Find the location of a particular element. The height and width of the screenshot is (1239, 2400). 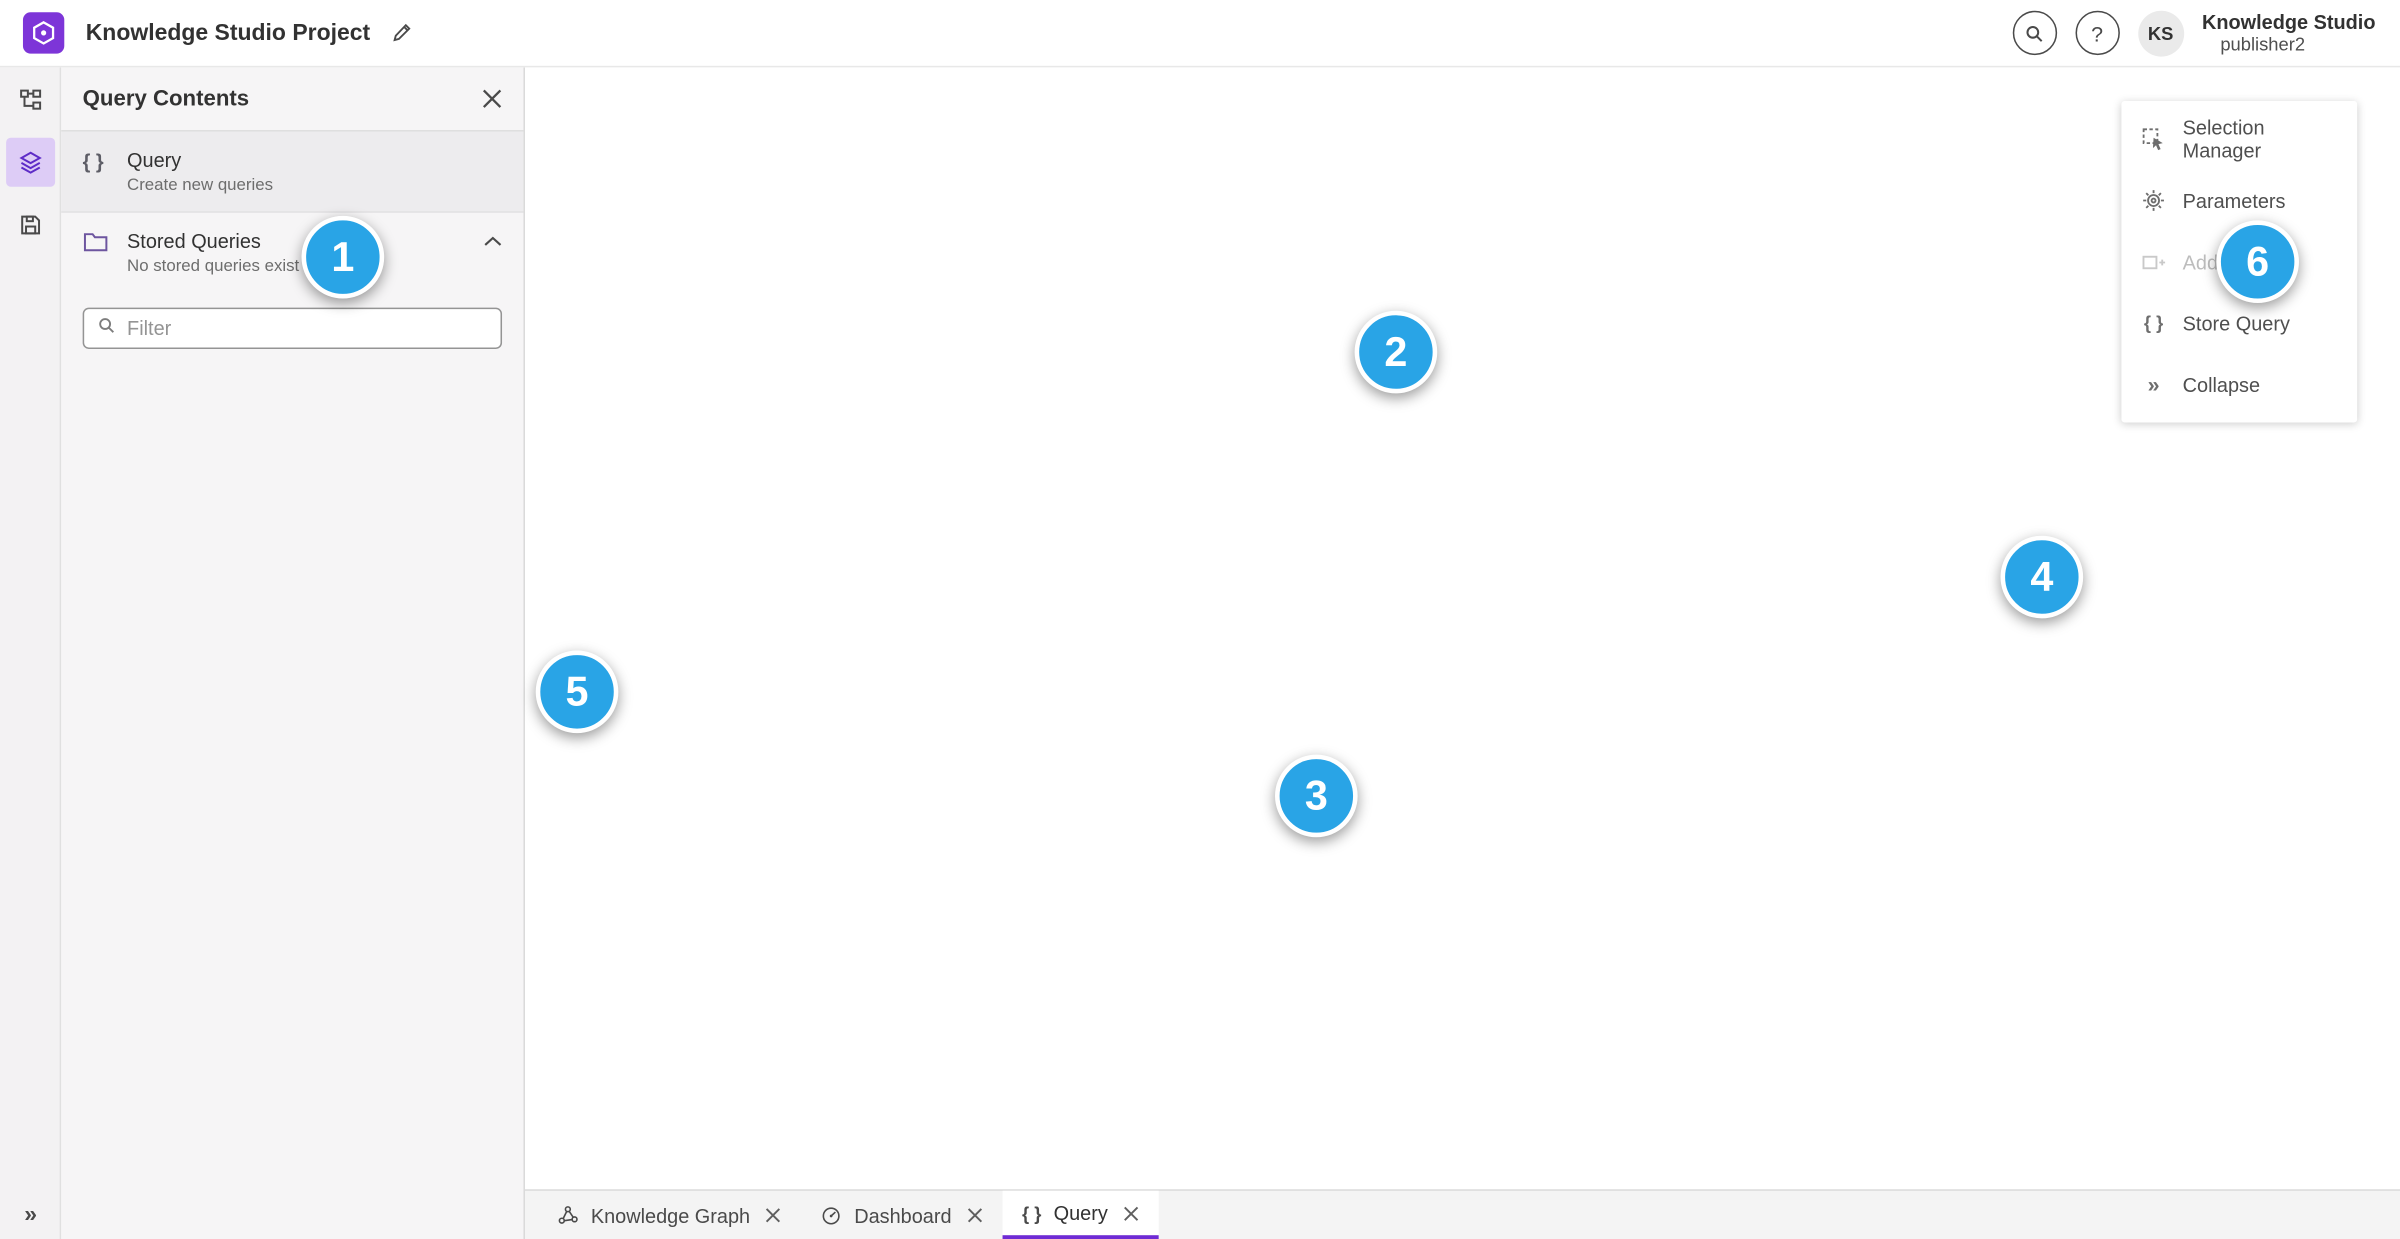

project-title: Knowledge Studio Project is located at coordinates (228, 32).